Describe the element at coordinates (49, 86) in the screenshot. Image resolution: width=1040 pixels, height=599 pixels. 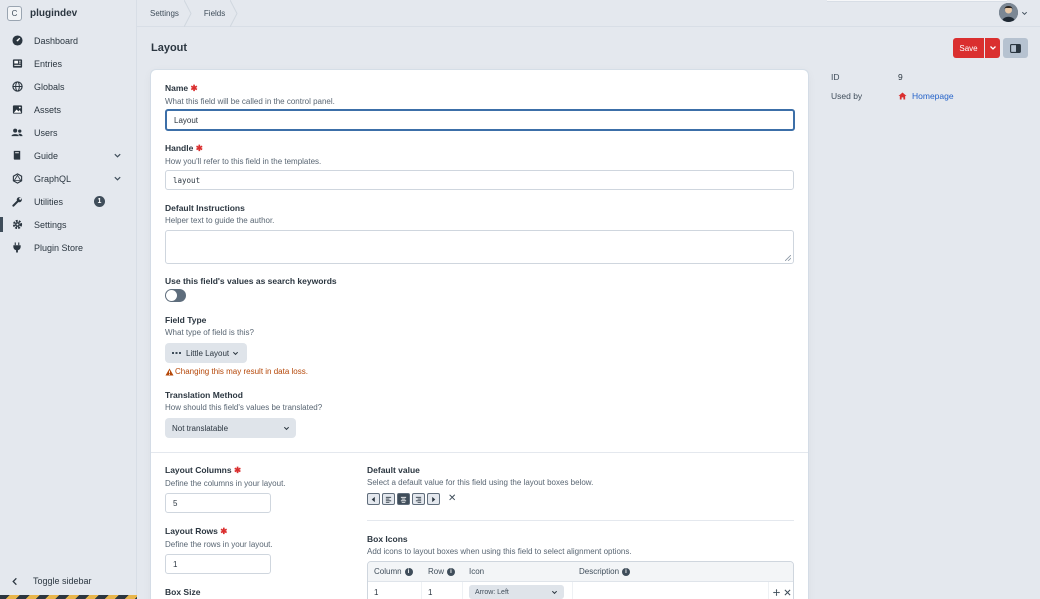
I see `sidebar-item-label: Globals` at that location.